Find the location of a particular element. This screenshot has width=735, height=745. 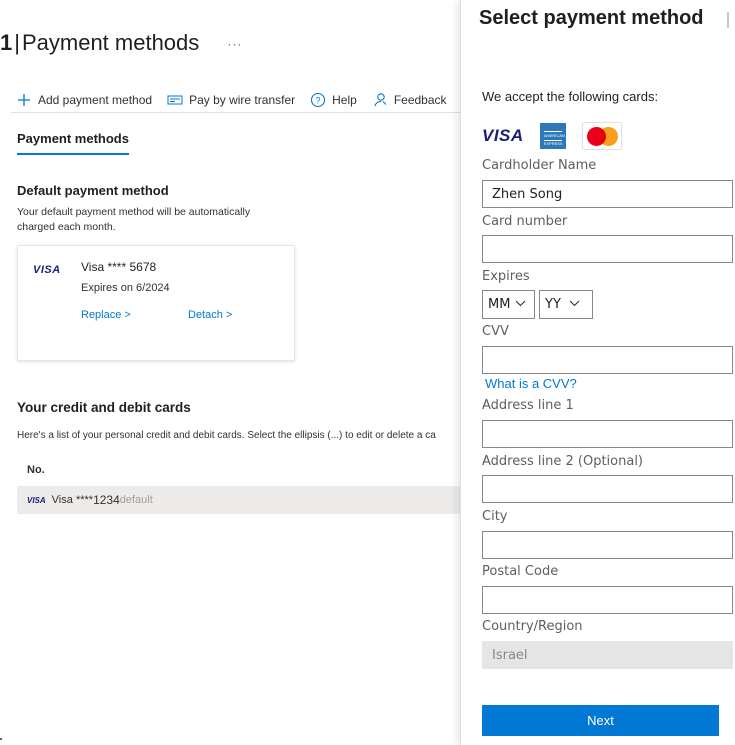

address-line-1-input is located at coordinates (607, 434).